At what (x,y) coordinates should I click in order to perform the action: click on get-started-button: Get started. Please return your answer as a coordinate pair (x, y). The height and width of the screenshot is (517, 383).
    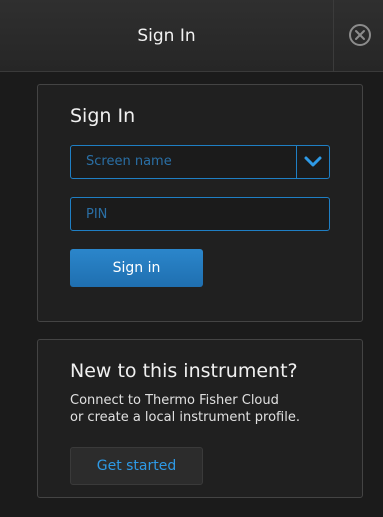
    Looking at the image, I should click on (136, 466).